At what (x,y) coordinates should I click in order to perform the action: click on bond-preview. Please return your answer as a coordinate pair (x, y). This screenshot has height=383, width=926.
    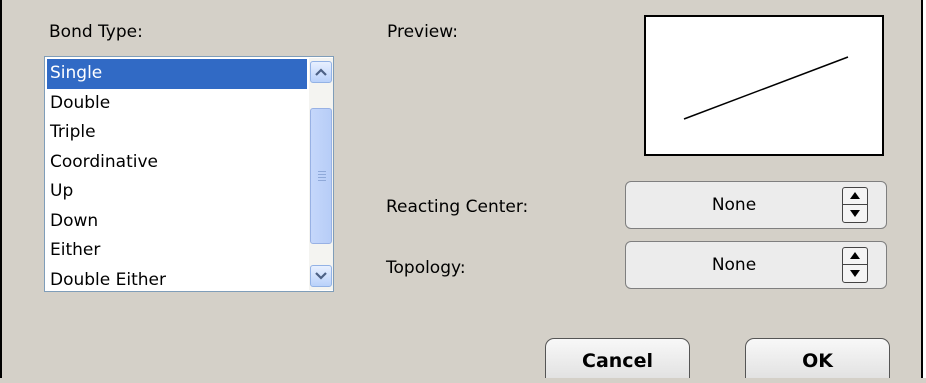
    Looking at the image, I should click on (764, 85).